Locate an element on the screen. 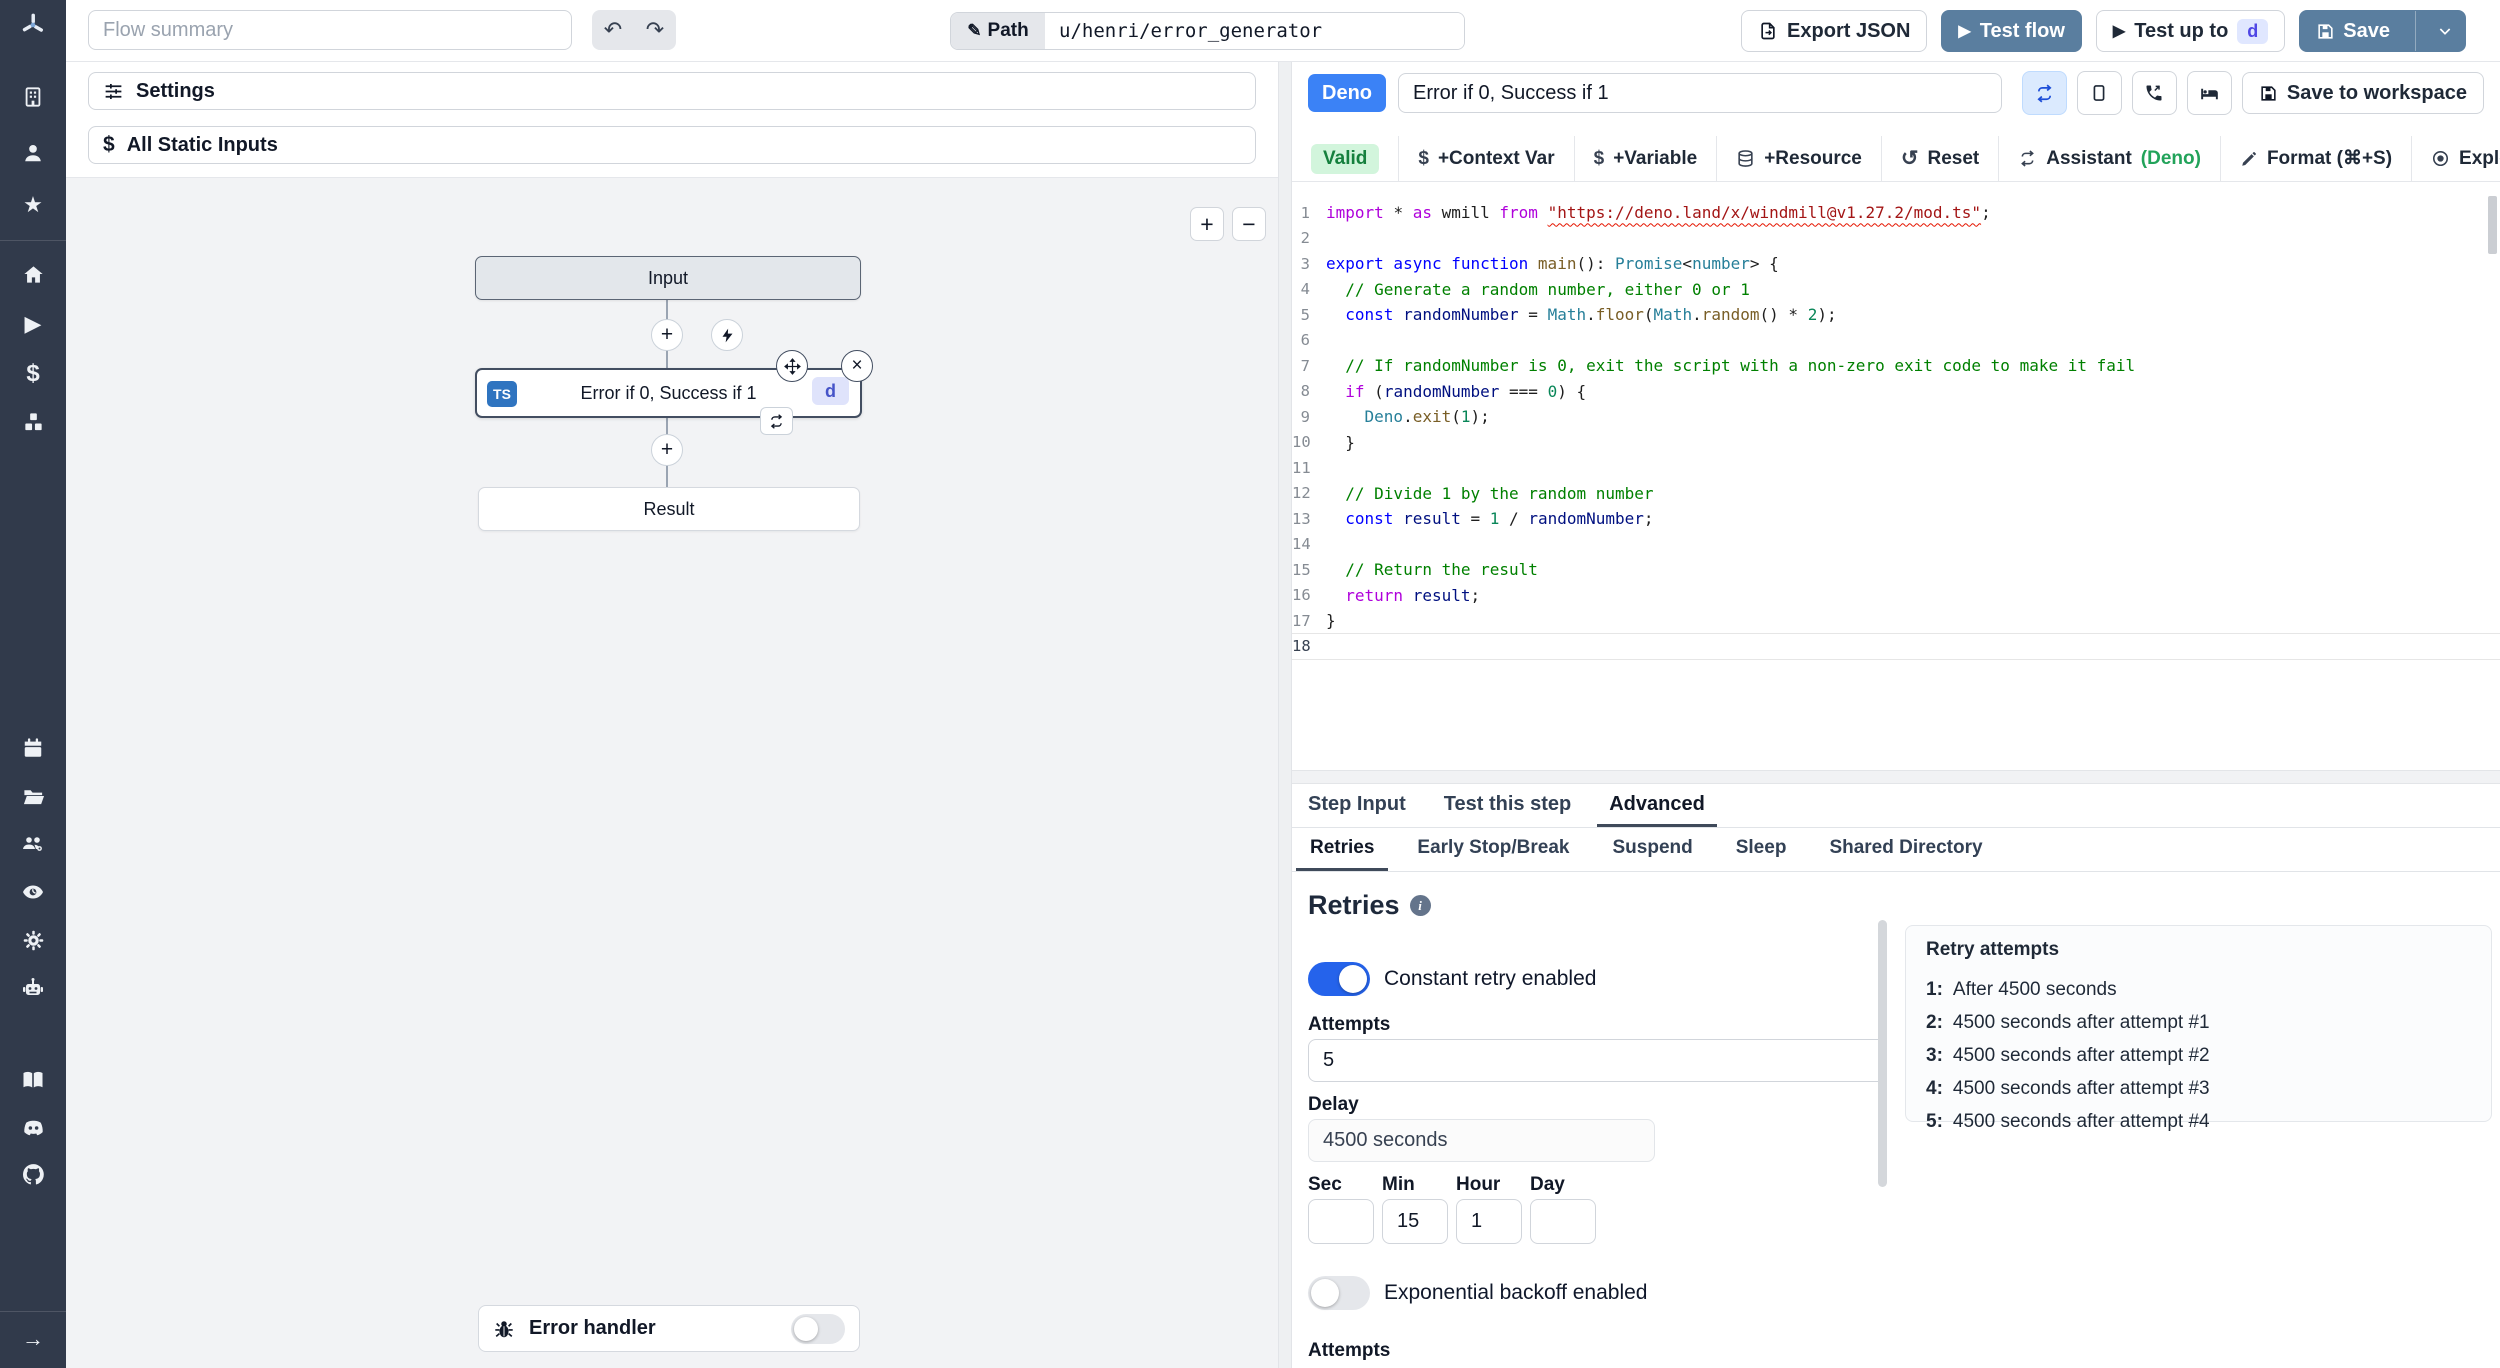 The height and width of the screenshot is (1368, 2500). retries-toggle-button is located at coordinates (2044, 93).